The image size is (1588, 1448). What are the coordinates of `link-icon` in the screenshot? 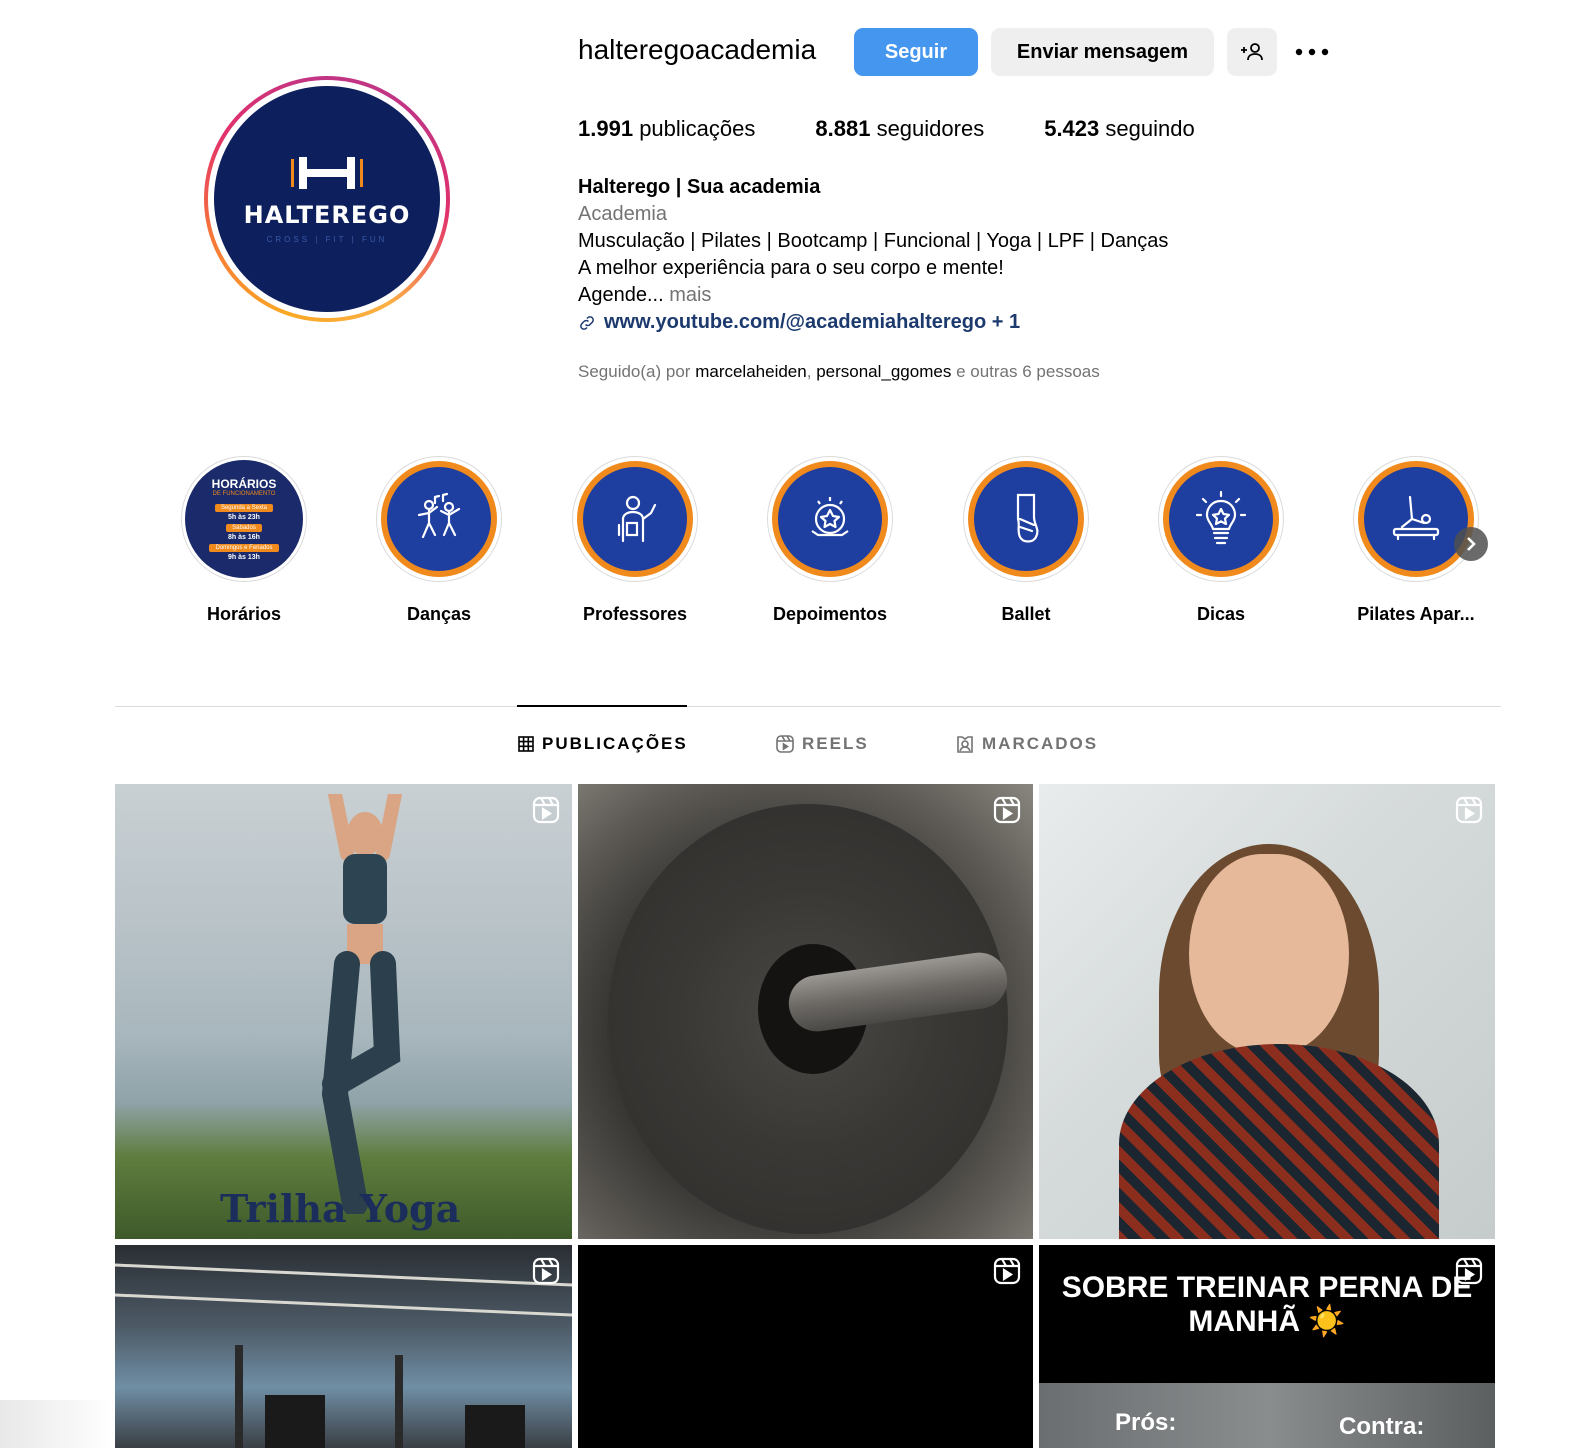 It's located at (587, 322).